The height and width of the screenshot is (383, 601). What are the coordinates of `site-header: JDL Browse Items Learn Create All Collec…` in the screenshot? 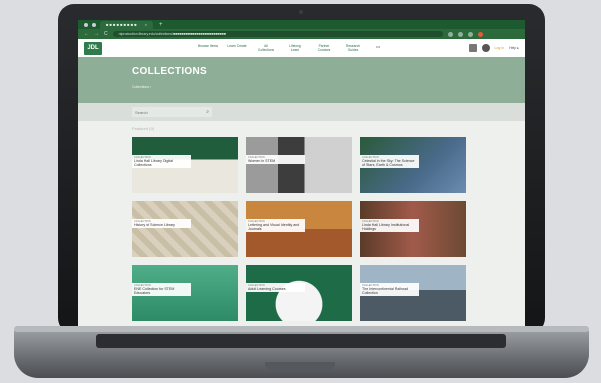 It's located at (301, 48).